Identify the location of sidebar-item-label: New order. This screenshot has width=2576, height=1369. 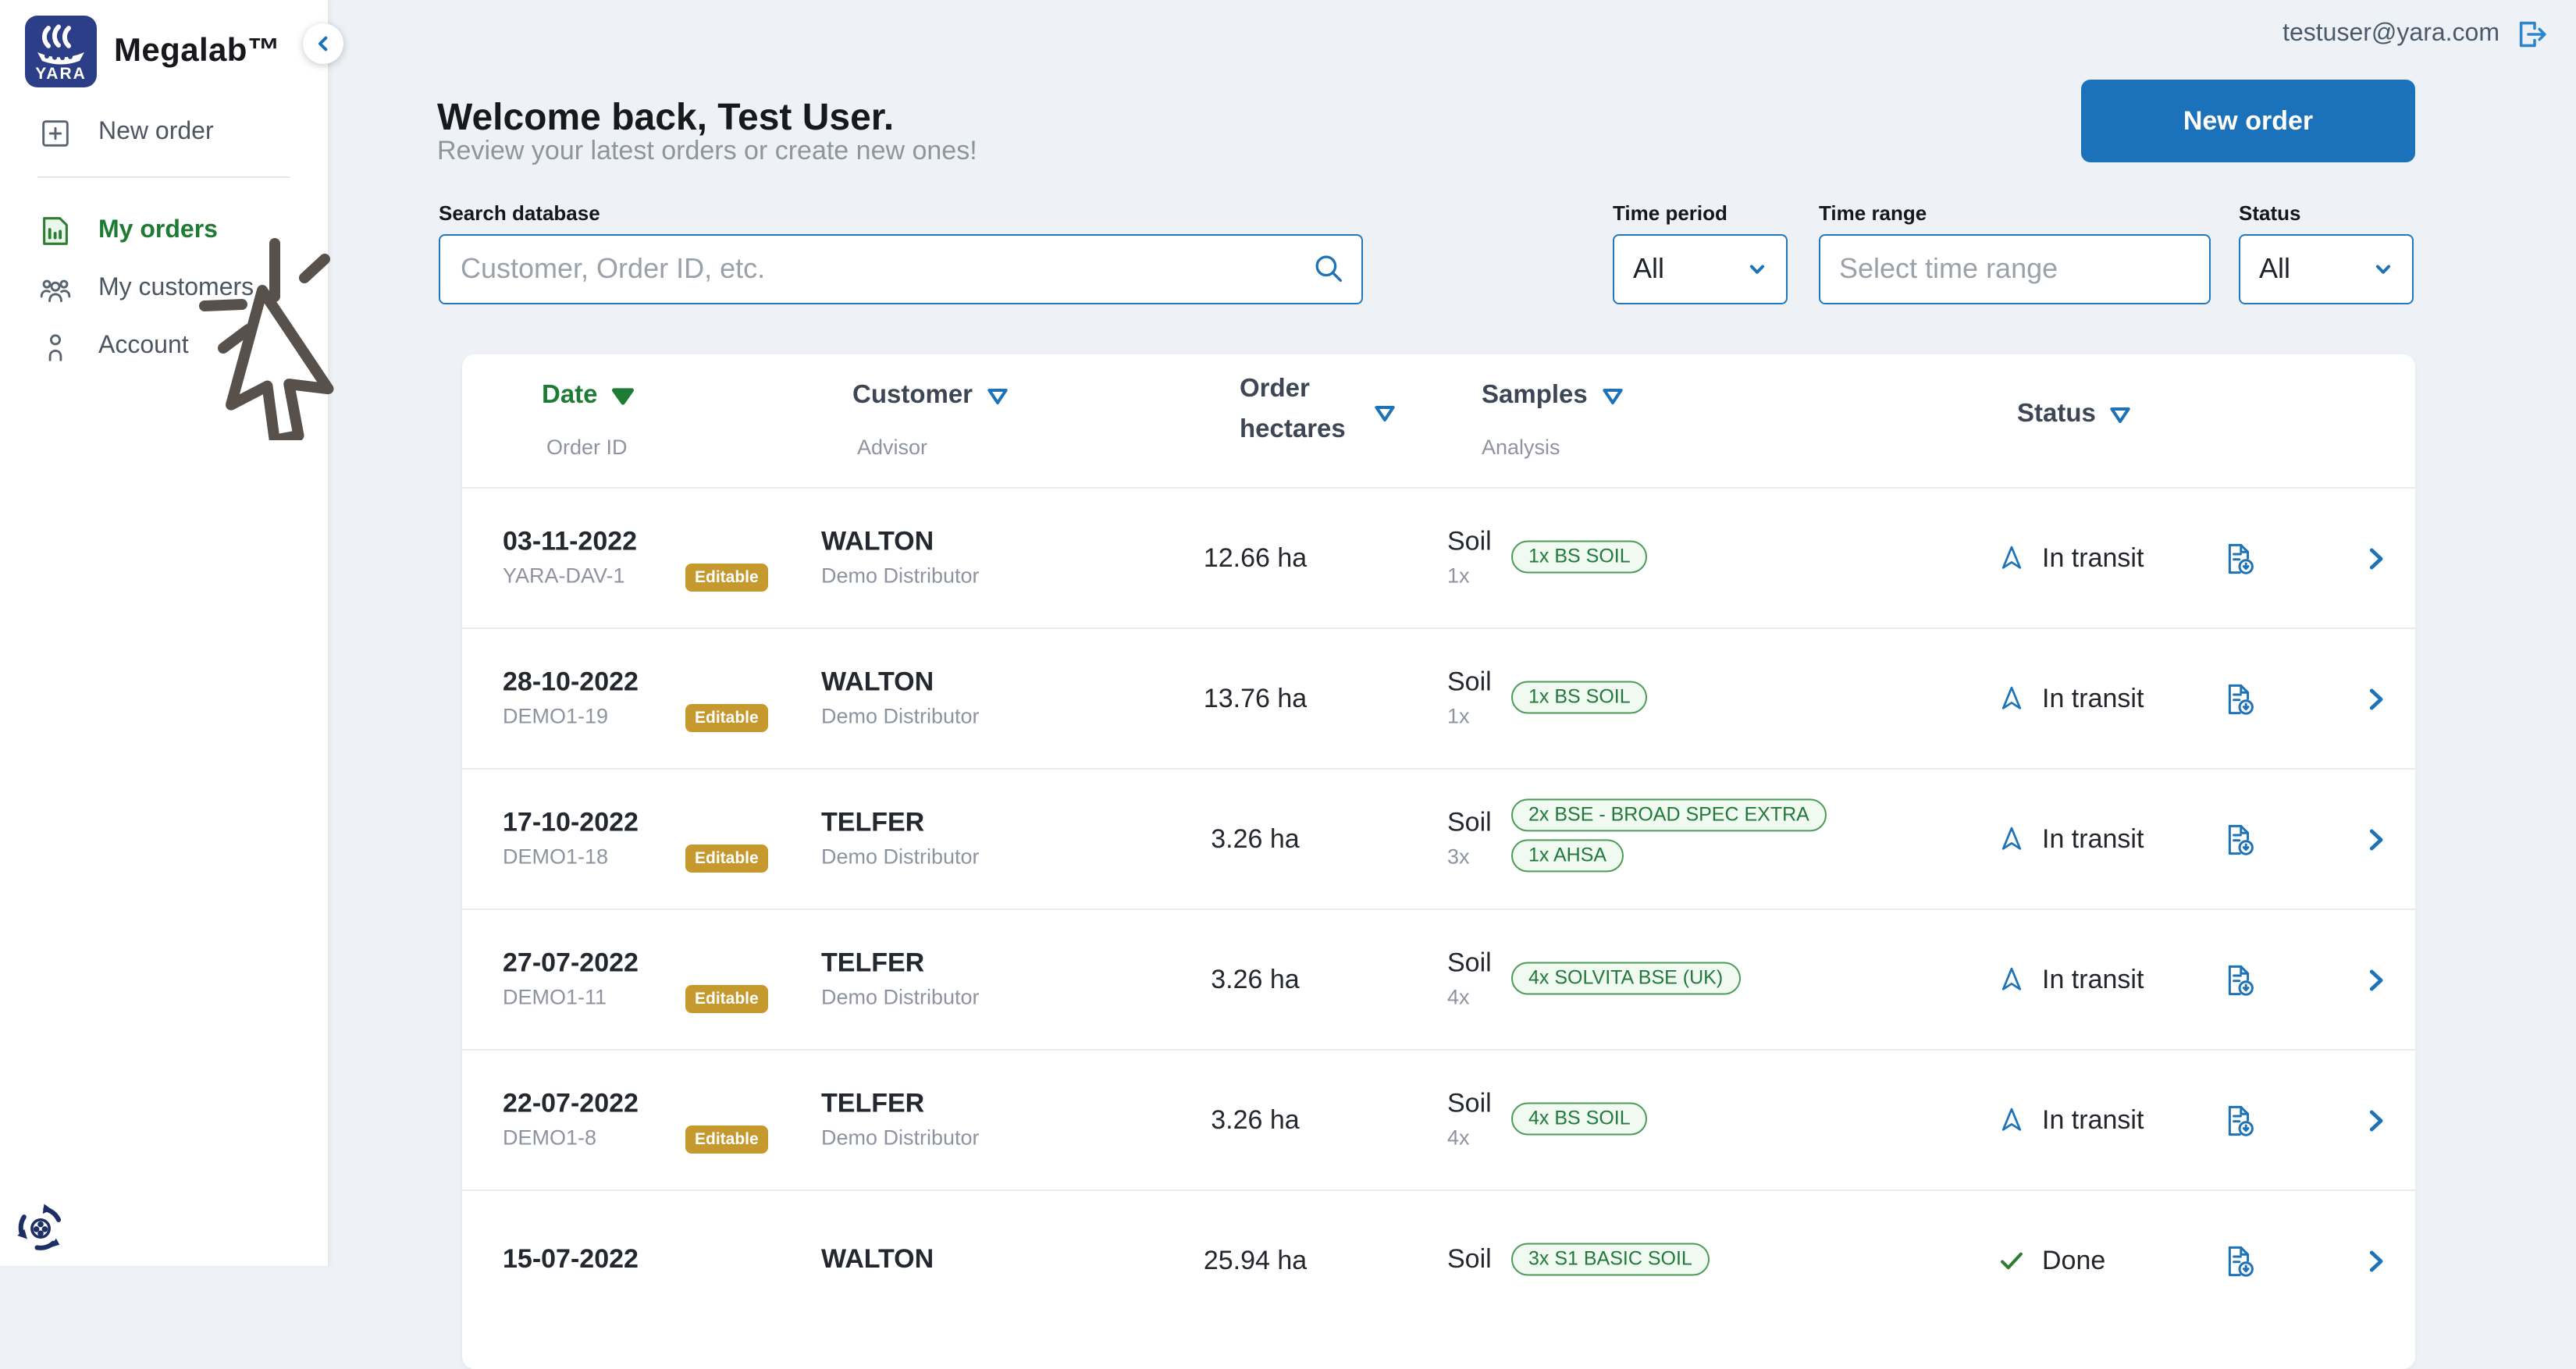
(156, 132).